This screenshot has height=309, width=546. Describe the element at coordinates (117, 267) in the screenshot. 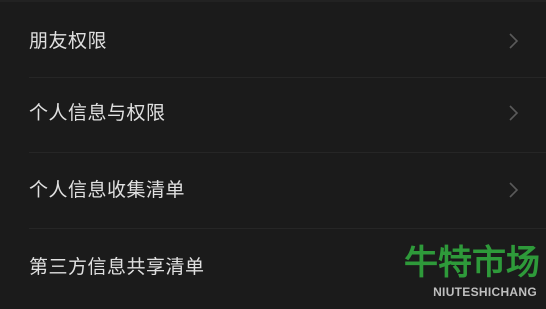

I see `menu-item-label: 第三方信息共享清单` at that location.